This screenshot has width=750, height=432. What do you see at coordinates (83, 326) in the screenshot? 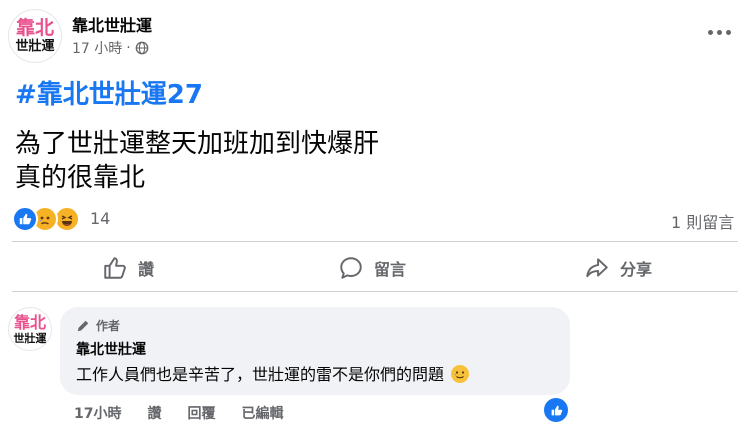
I see `pencil-icon` at bounding box center [83, 326].